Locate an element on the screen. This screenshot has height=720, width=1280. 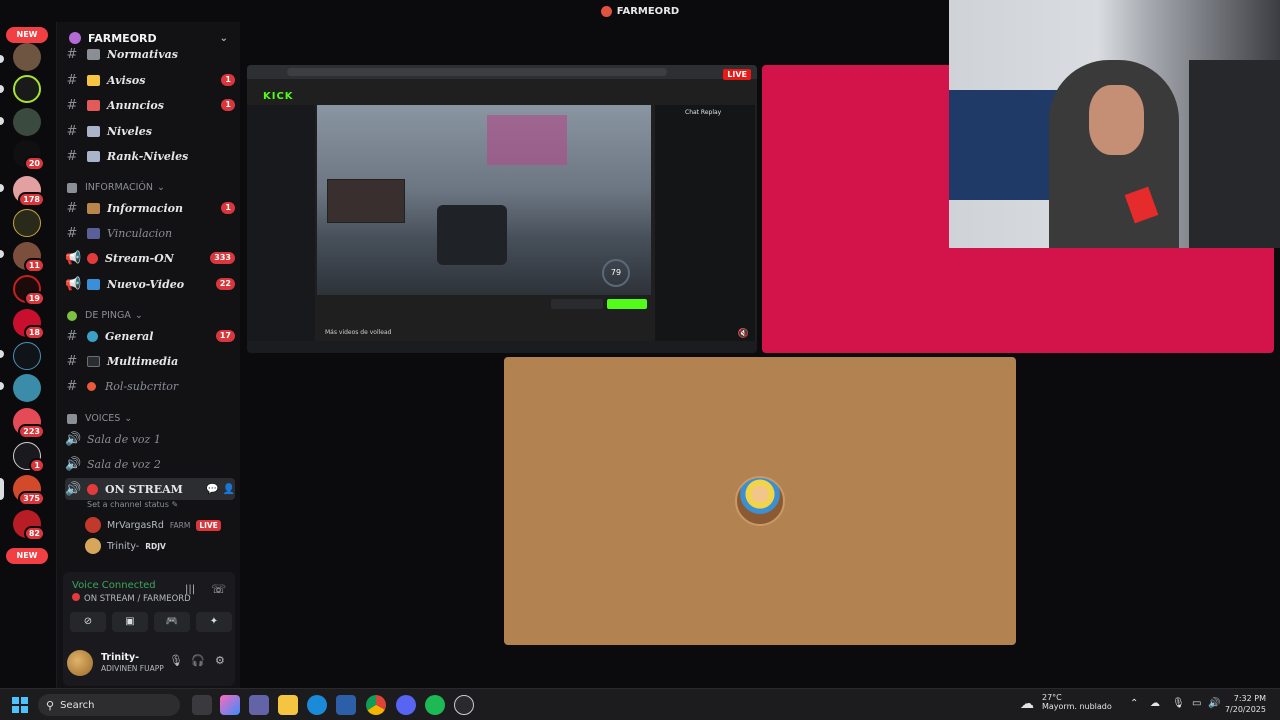
add-user-icon: 👤 is located at coordinates (229, 489).